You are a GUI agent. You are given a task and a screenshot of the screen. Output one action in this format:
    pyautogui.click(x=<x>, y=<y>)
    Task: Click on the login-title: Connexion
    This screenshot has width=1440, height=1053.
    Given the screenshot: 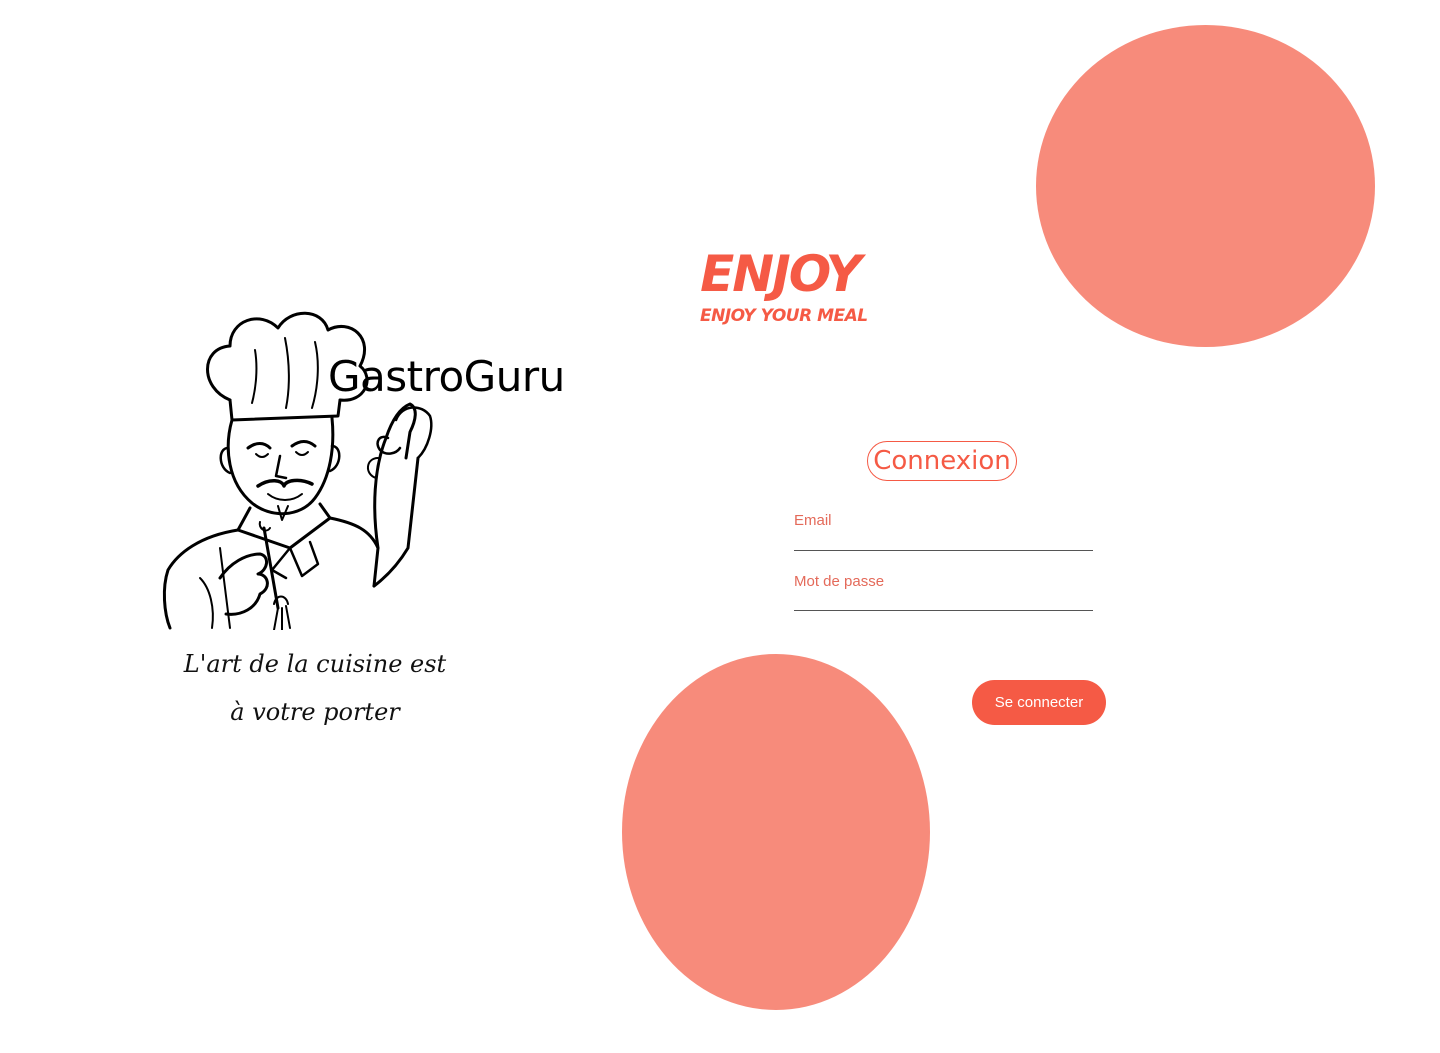 What is the action you would take?
    pyautogui.click(x=942, y=461)
    